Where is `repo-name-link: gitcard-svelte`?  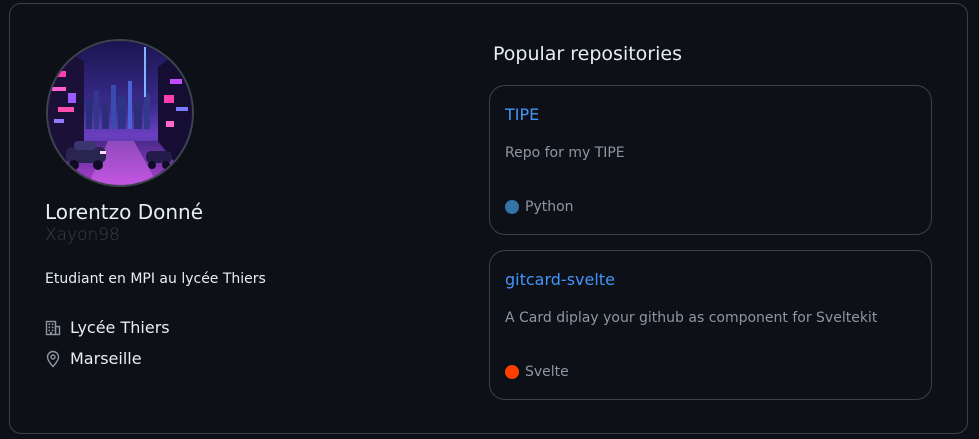 repo-name-link: gitcard-svelte is located at coordinates (560, 279).